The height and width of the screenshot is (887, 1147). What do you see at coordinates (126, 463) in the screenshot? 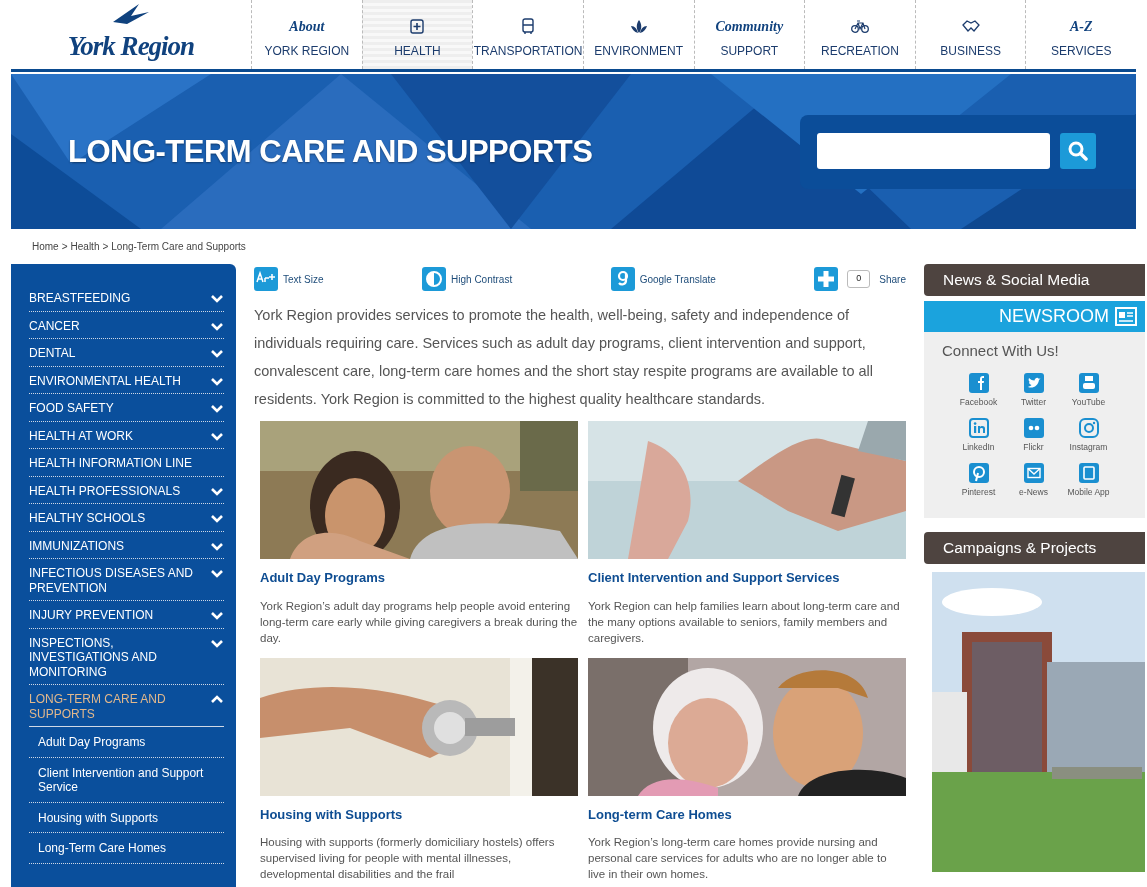
I see `sidebar-item: HEALTH INFORMATION LINE` at bounding box center [126, 463].